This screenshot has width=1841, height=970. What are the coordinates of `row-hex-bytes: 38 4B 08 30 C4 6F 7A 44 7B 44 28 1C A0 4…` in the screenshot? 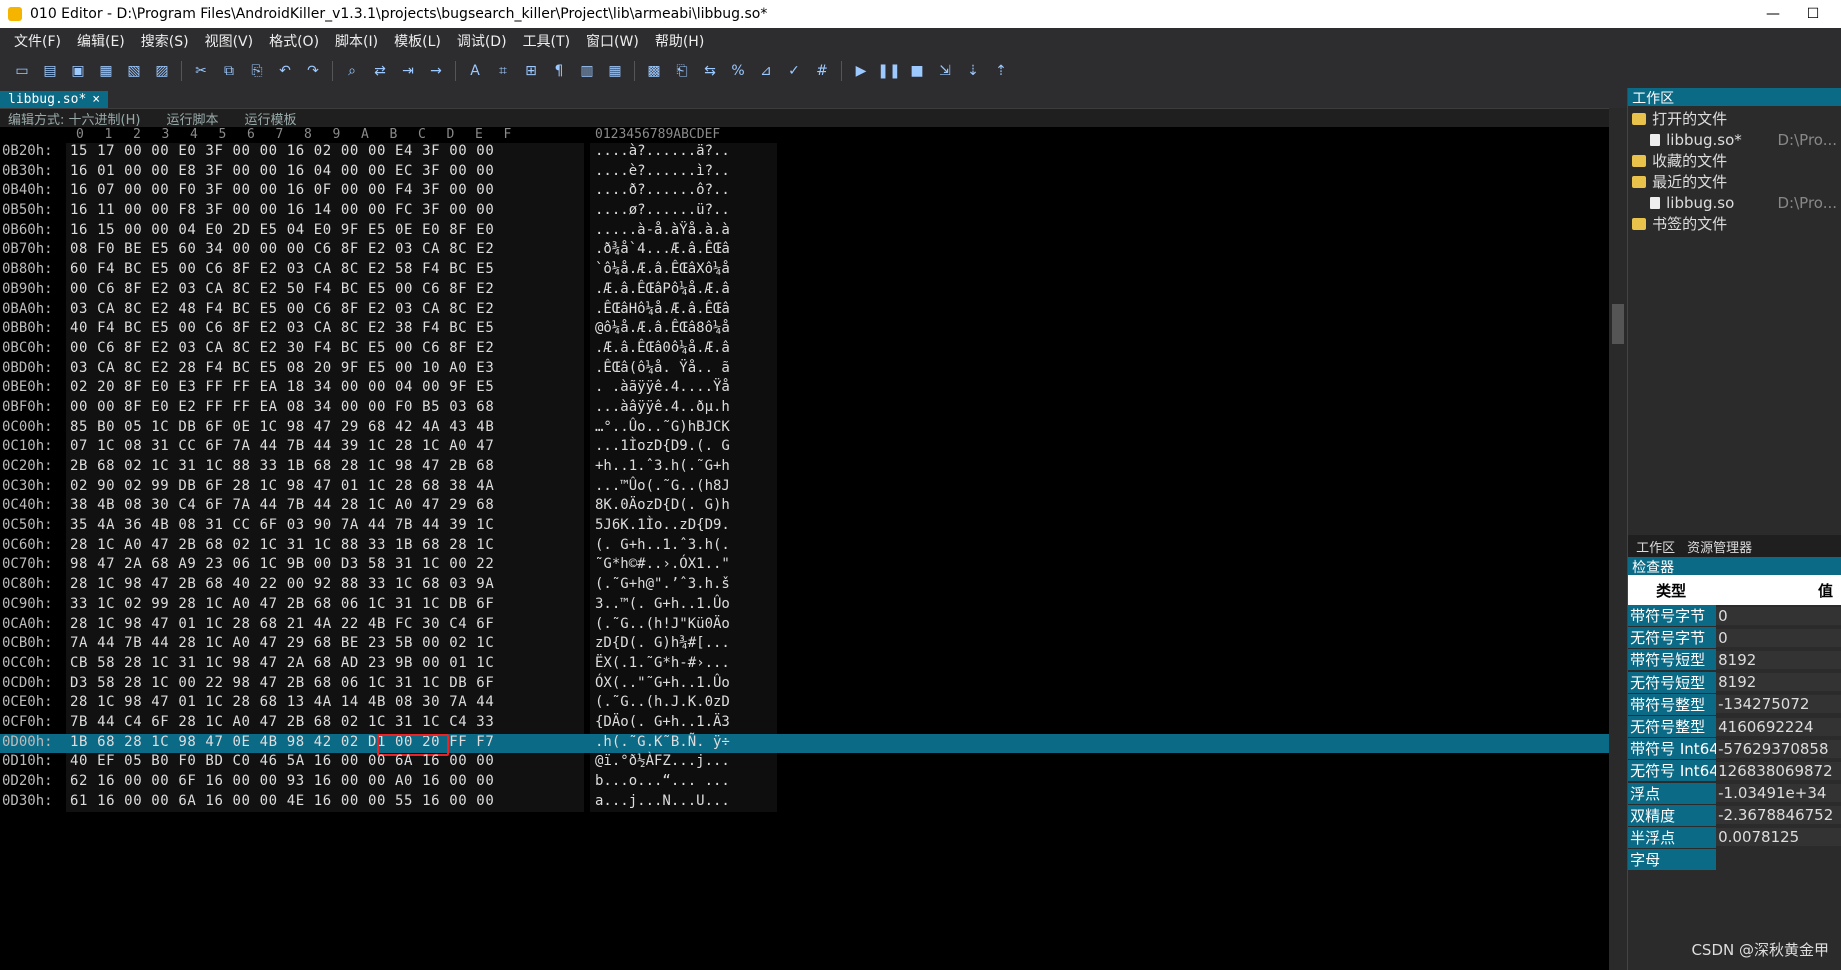 It's located at (282, 505).